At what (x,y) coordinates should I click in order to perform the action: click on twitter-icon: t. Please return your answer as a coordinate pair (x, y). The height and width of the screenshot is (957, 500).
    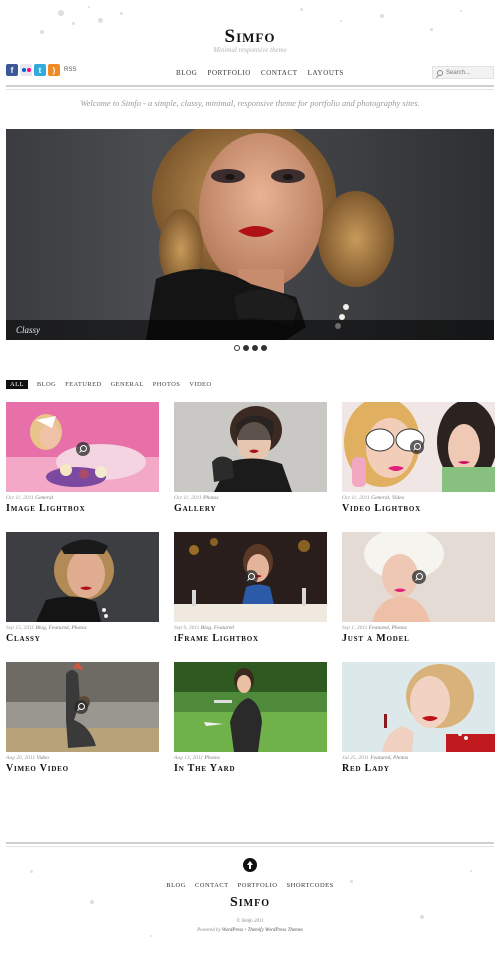
    Looking at the image, I should click on (40, 70).